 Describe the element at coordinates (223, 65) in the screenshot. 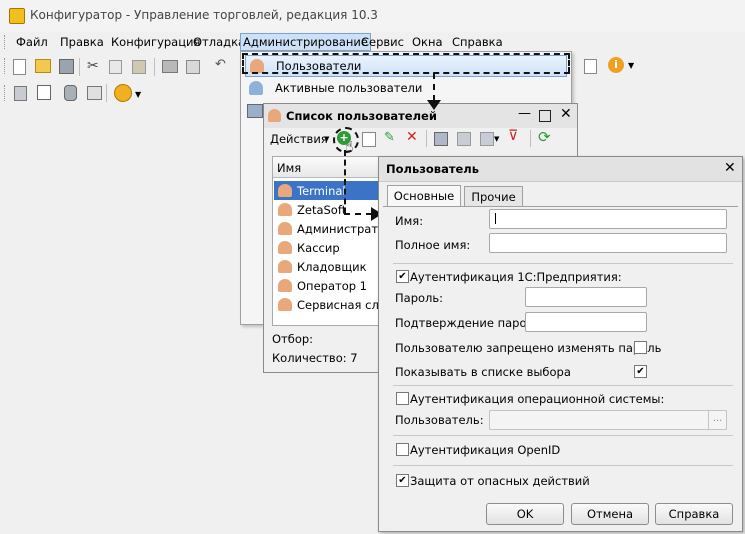

I see `undo-icon: ↶` at that location.